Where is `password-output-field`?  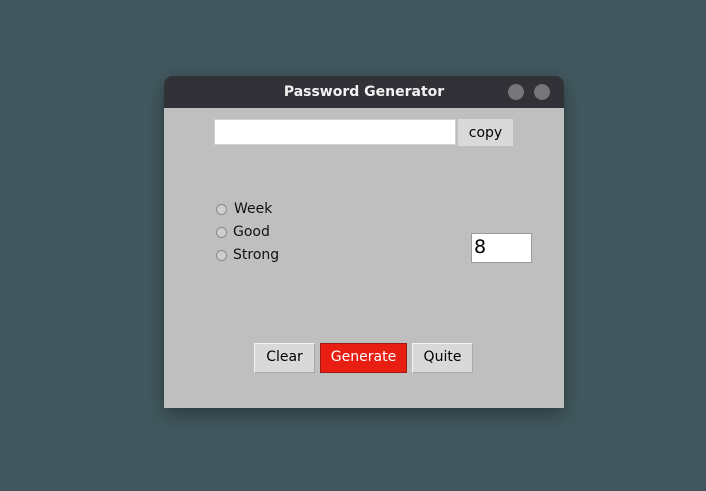 password-output-field is located at coordinates (335, 132).